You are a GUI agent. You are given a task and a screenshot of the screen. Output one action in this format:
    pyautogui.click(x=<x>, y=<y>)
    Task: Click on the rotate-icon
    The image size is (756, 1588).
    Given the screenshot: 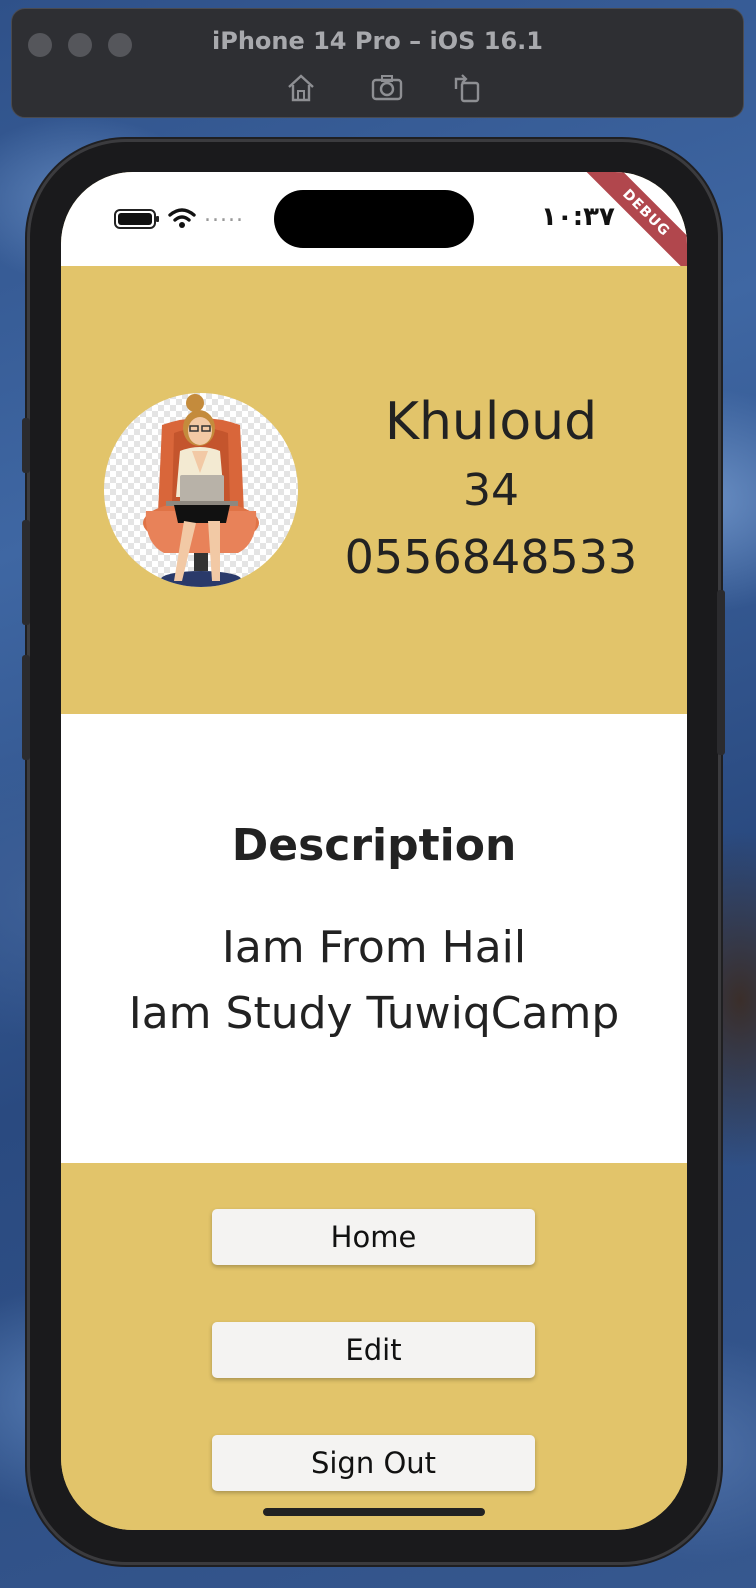 What is the action you would take?
    pyautogui.click(x=467, y=88)
    